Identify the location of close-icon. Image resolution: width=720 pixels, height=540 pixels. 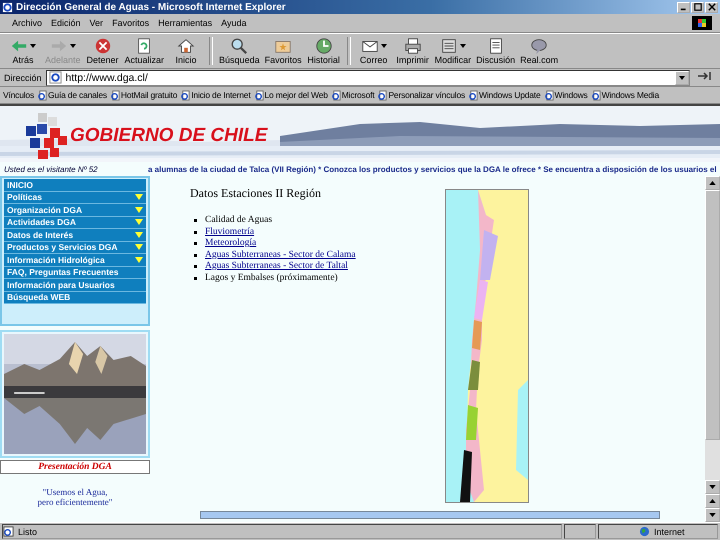
(712, 7).